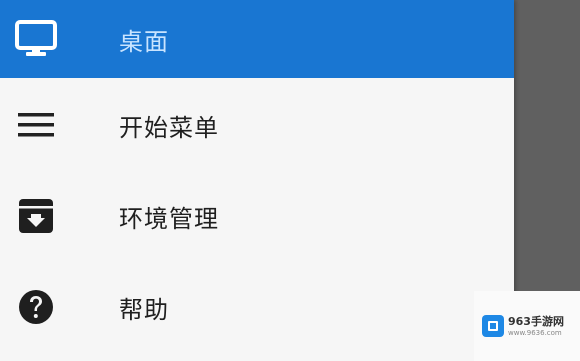 This screenshot has height=361, width=580. What do you see at coordinates (36, 125) in the screenshot?
I see `menu-icon` at bounding box center [36, 125].